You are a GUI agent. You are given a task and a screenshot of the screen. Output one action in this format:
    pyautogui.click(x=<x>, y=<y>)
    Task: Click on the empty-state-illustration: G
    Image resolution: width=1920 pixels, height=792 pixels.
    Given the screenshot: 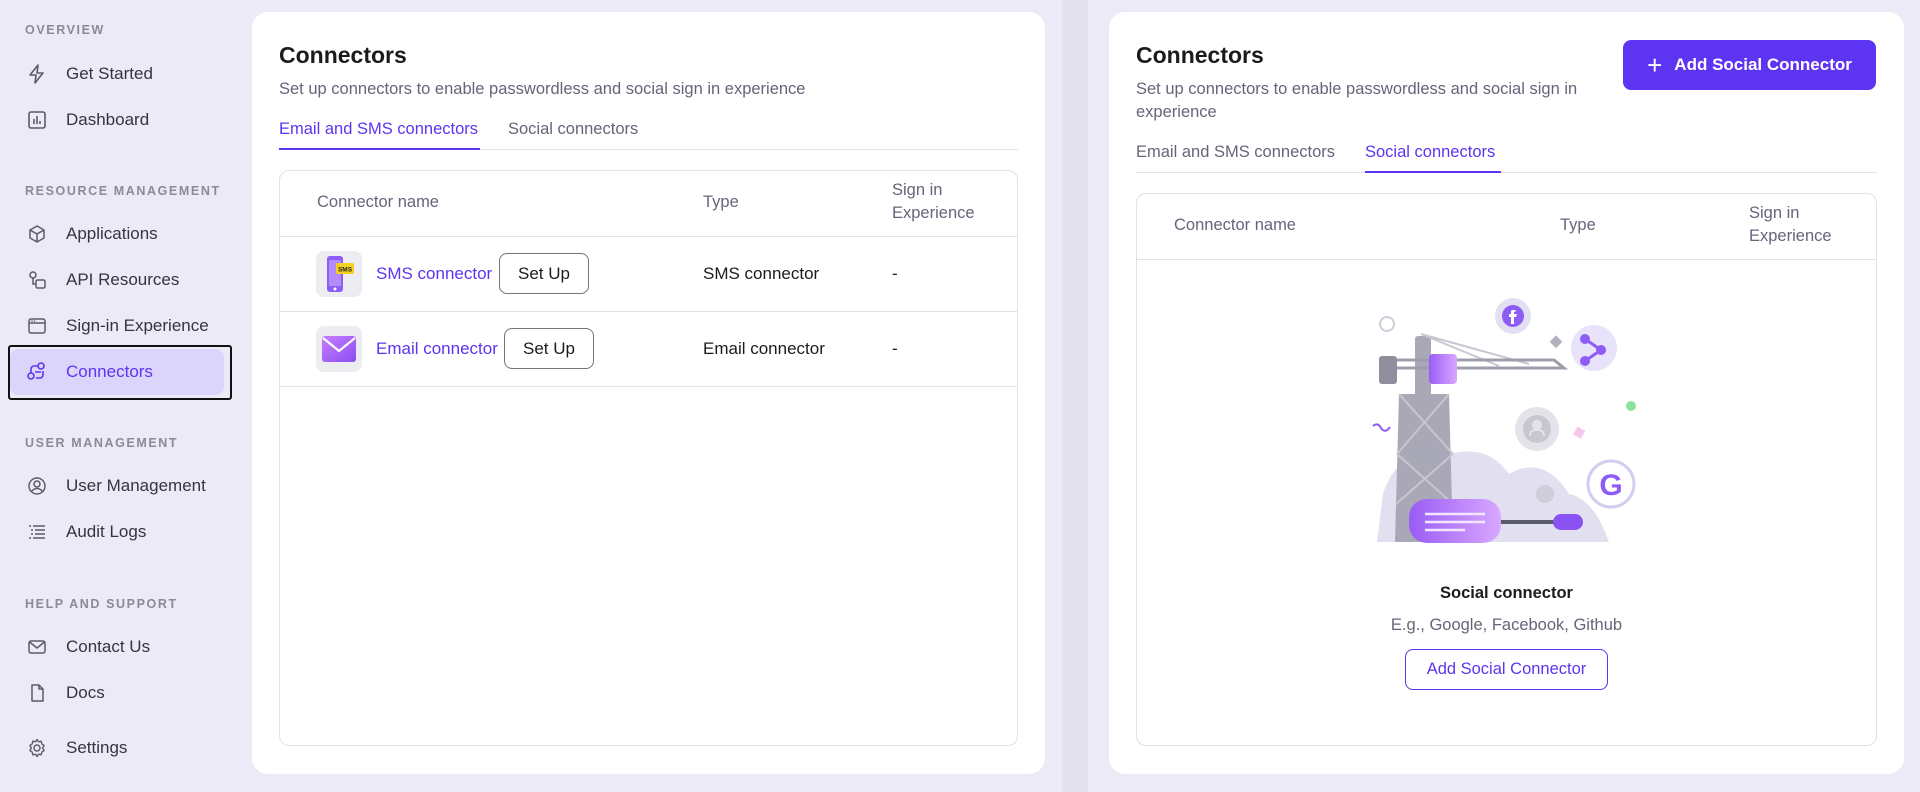 What is the action you would take?
    pyautogui.click(x=1504, y=420)
    